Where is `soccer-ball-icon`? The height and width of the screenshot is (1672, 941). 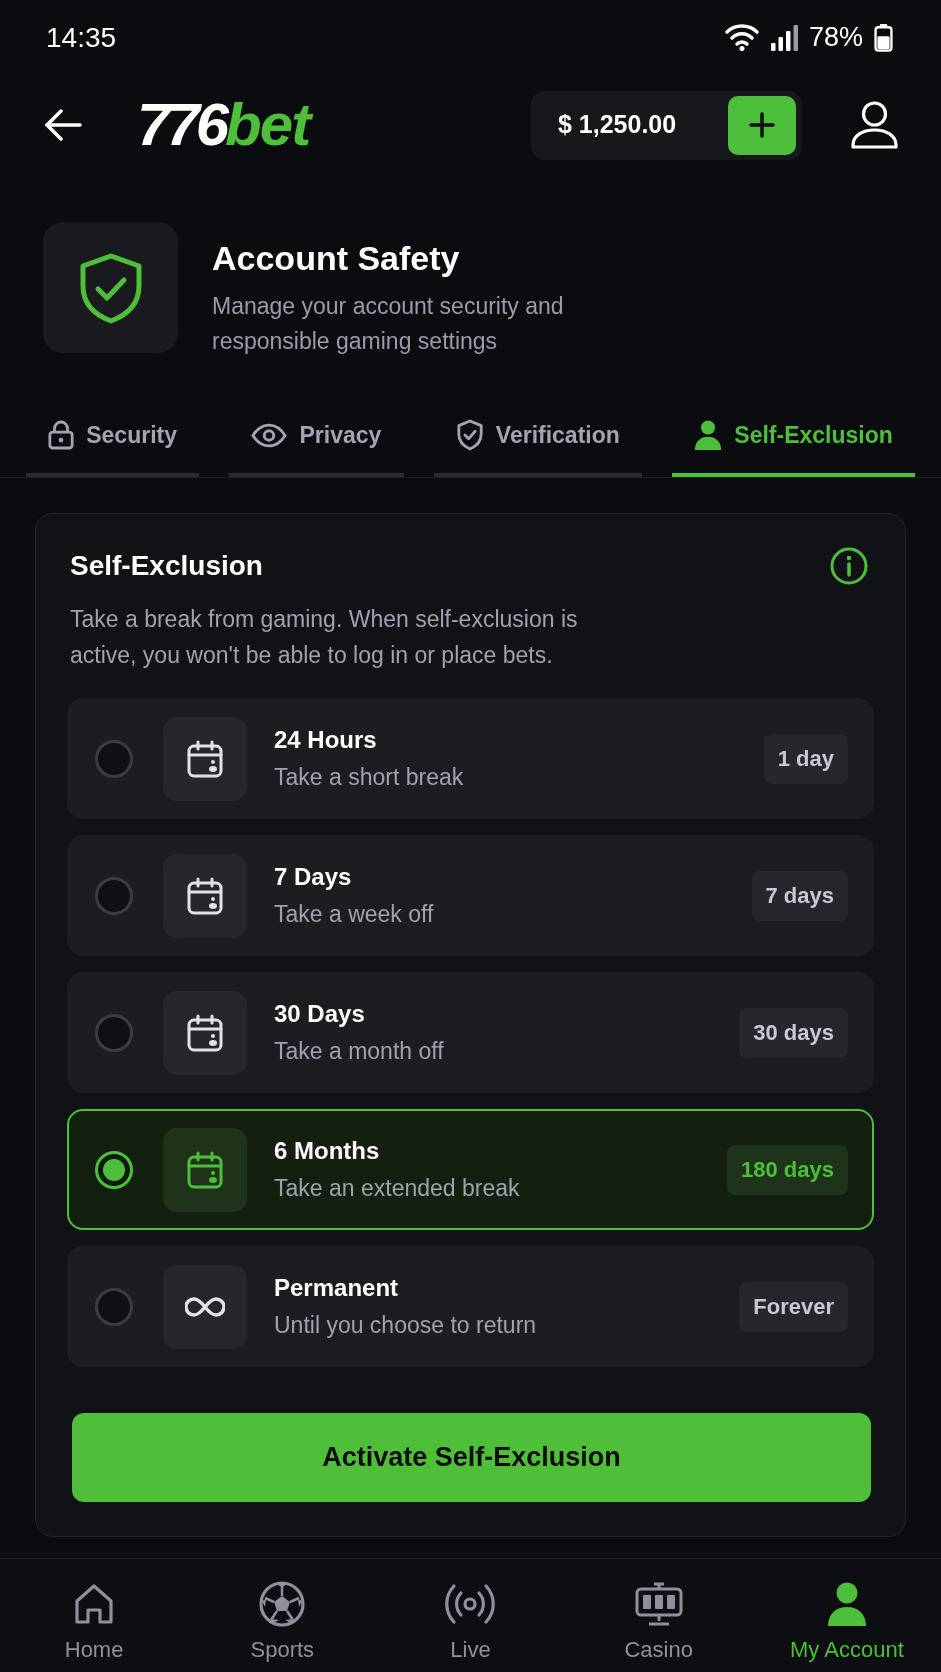 soccer-ball-icon is located at coordinates (282, 1604).